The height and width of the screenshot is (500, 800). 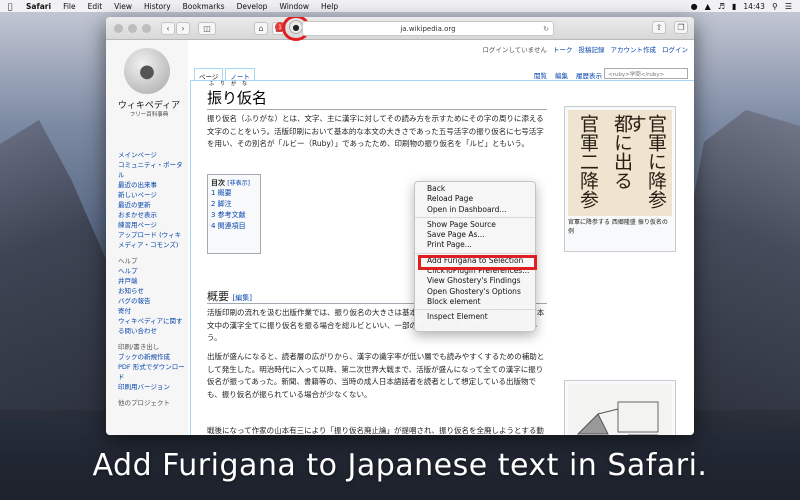 I want to click on toc-item-notes: 2 脚注, so click(x=234, y=204).